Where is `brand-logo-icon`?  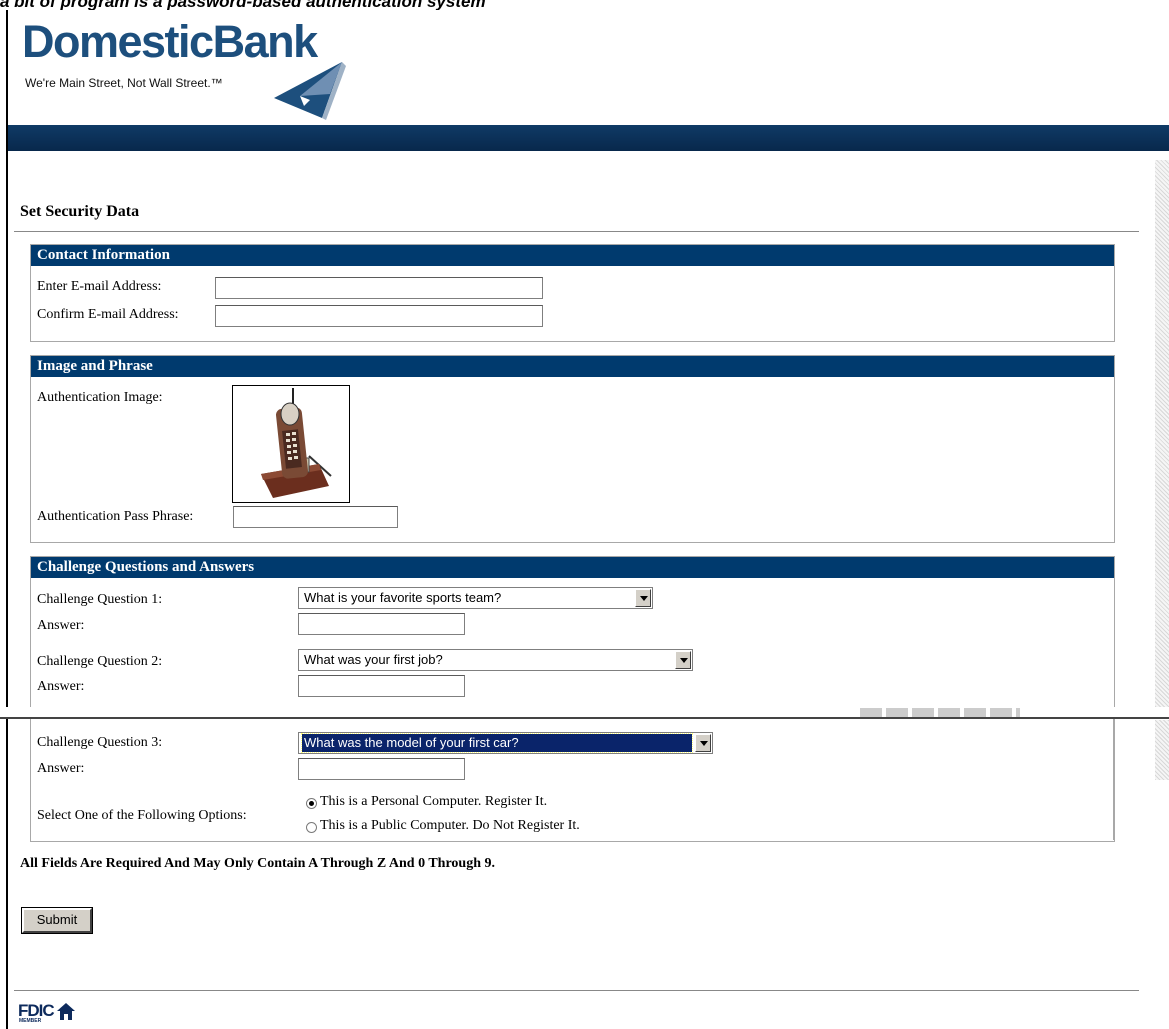 brand-logo-icon is located at coordinates (310, 91).